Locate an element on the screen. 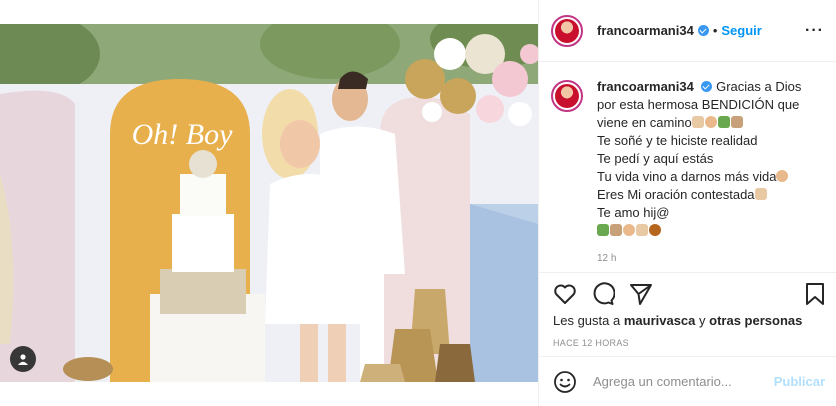 The image size is (836, 406). caption-verified-icon is located at coordinates (707, 86).